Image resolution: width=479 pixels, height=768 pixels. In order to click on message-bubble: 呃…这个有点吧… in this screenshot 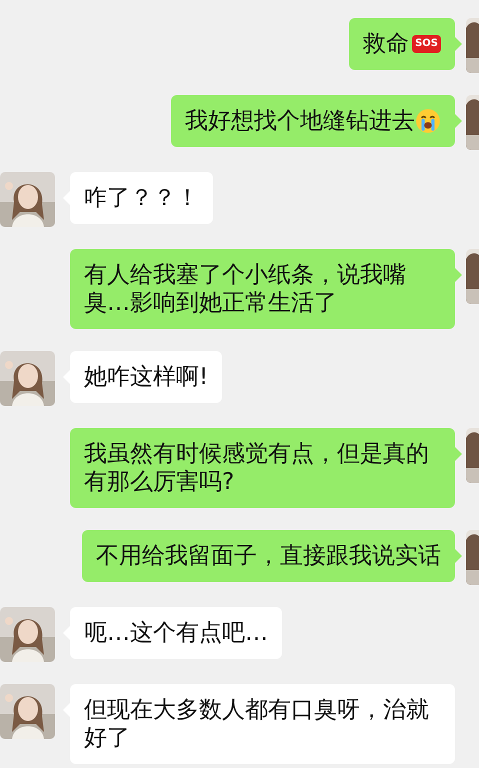, I will do `click(176, 633)`.